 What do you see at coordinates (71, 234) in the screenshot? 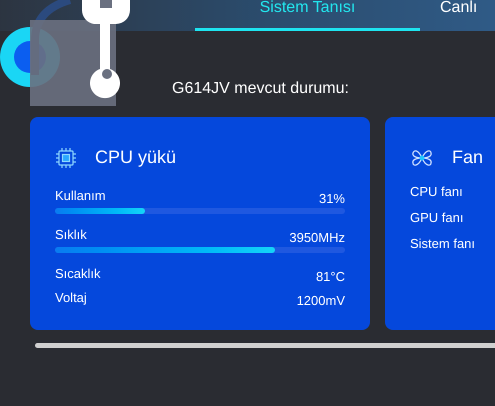
I see `metric-label: Sıklık` at bounding box center [71, 234].